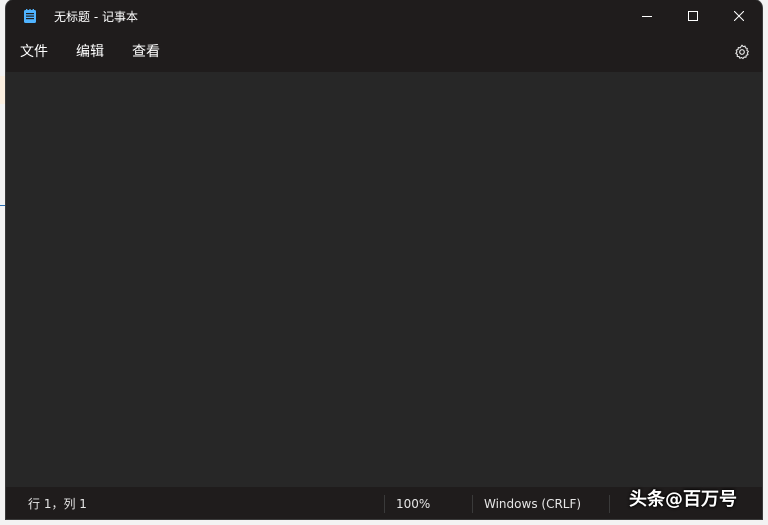  Describe the element at coordinates (96, 16) in the screenshot. I see `window-title: 无标题 - 记事本` at that location.